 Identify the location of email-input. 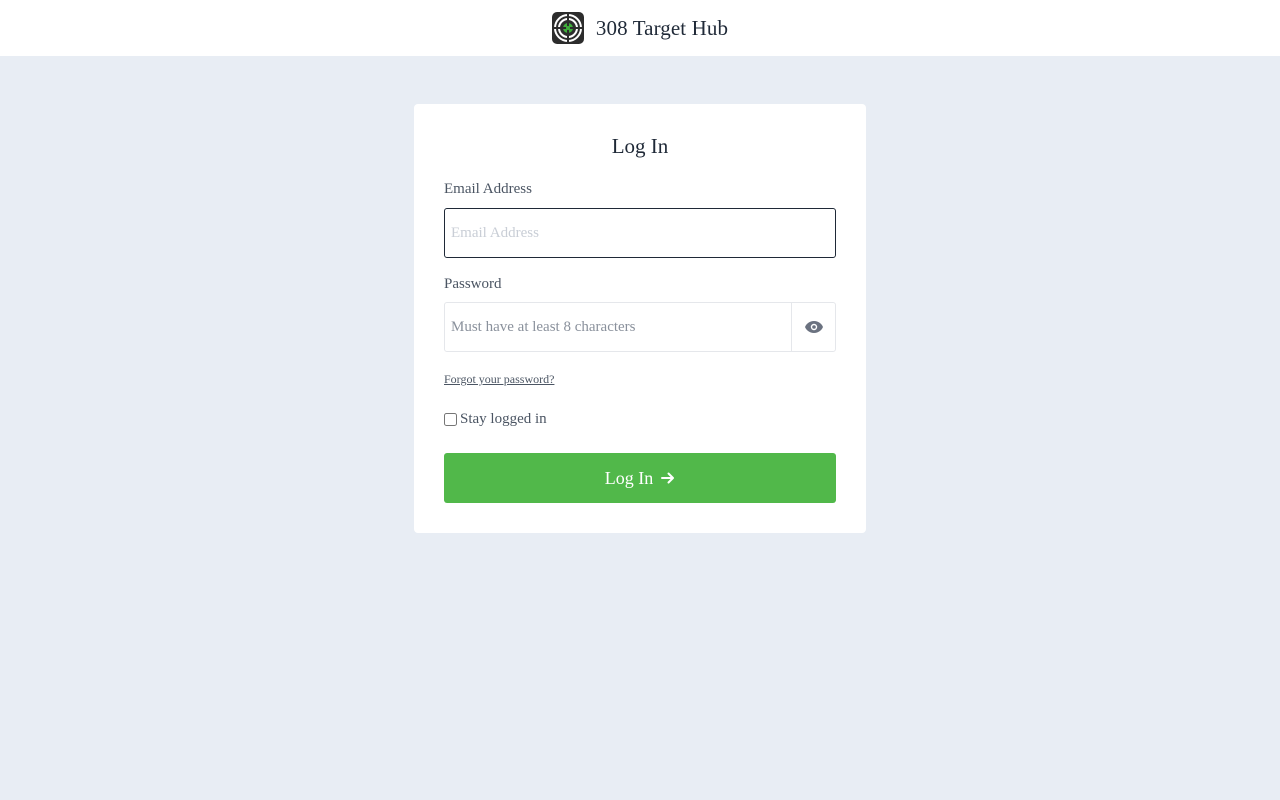
(640, 233).